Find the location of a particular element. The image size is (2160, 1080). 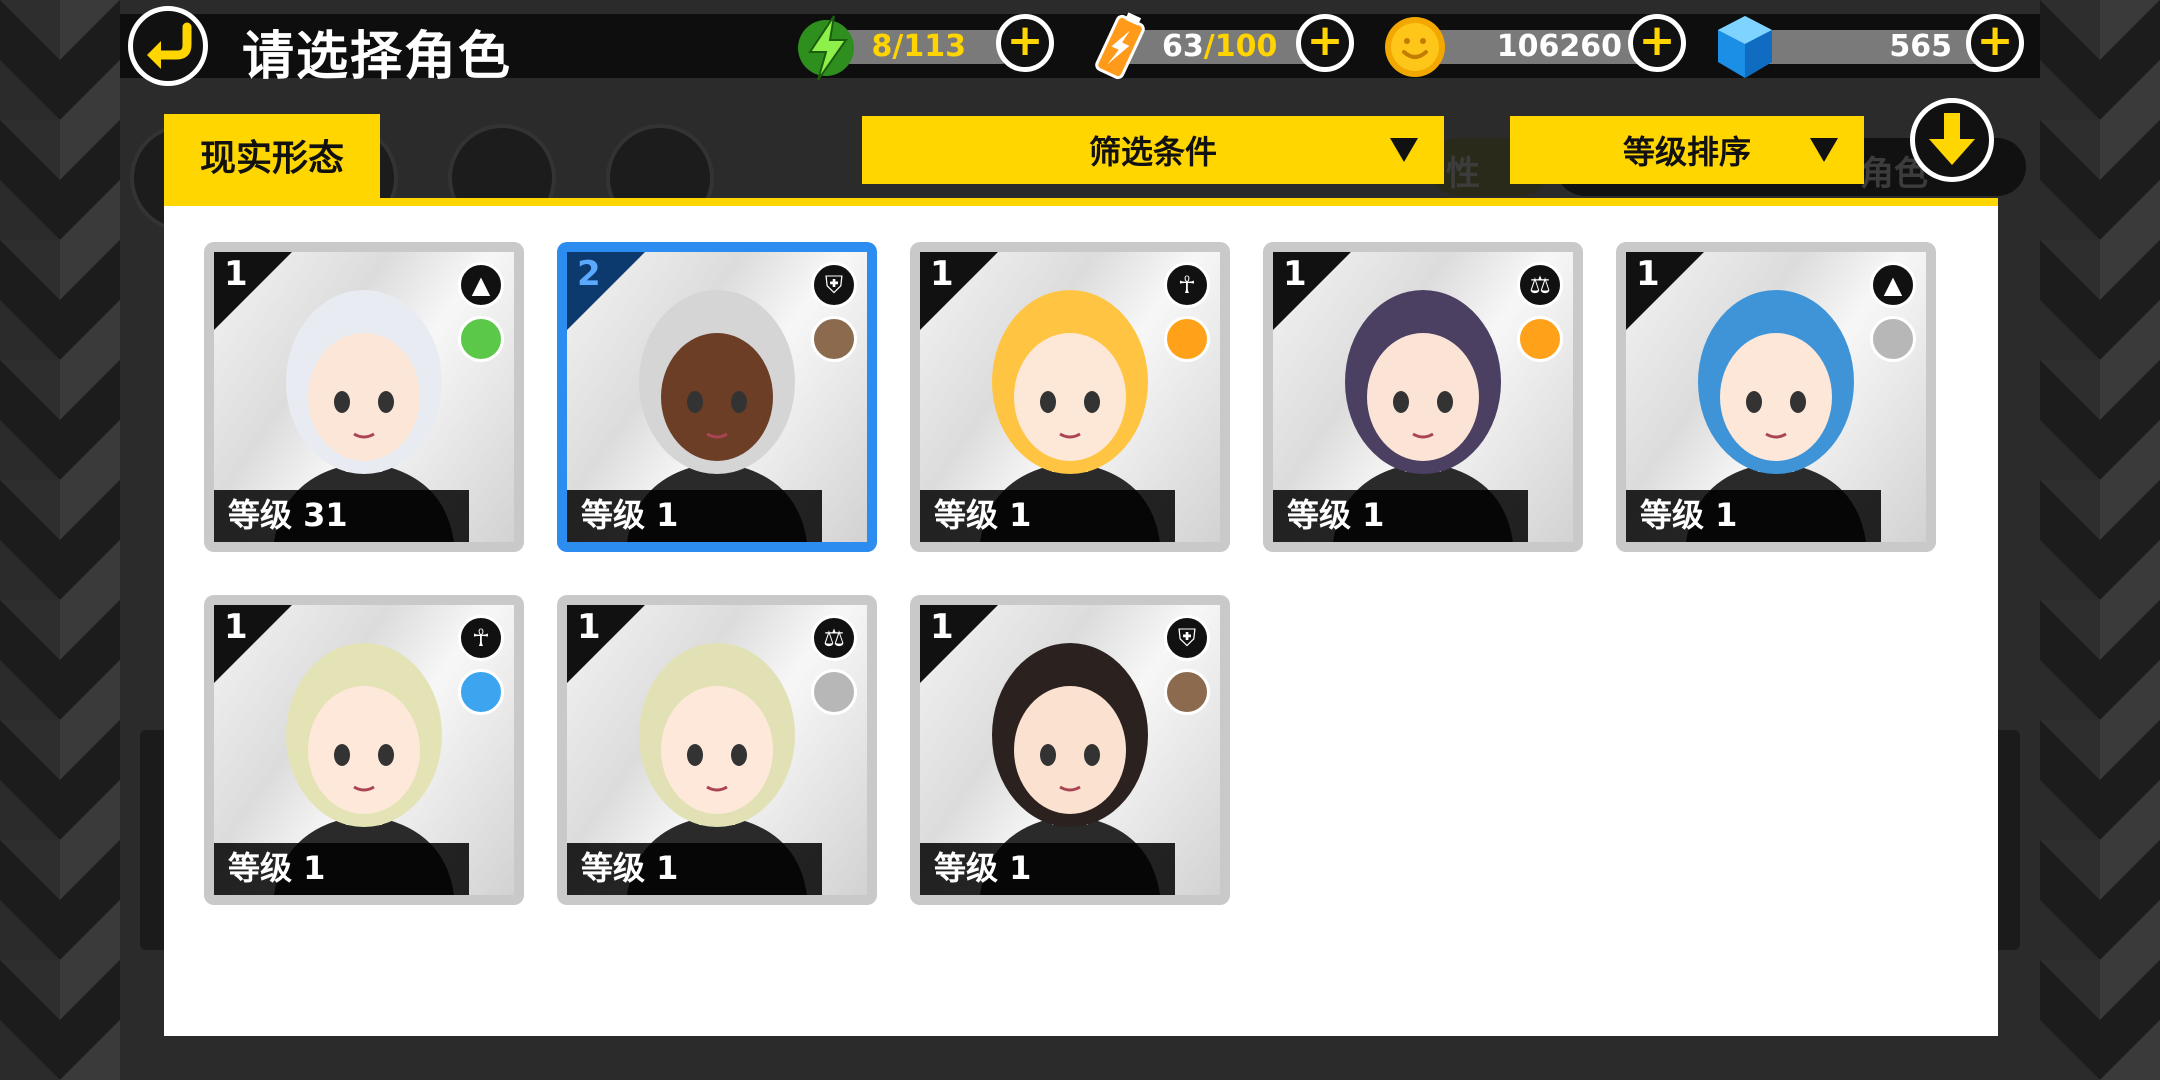

sort-dropdown: 等级排序 is located at coordinates (1687, 150).